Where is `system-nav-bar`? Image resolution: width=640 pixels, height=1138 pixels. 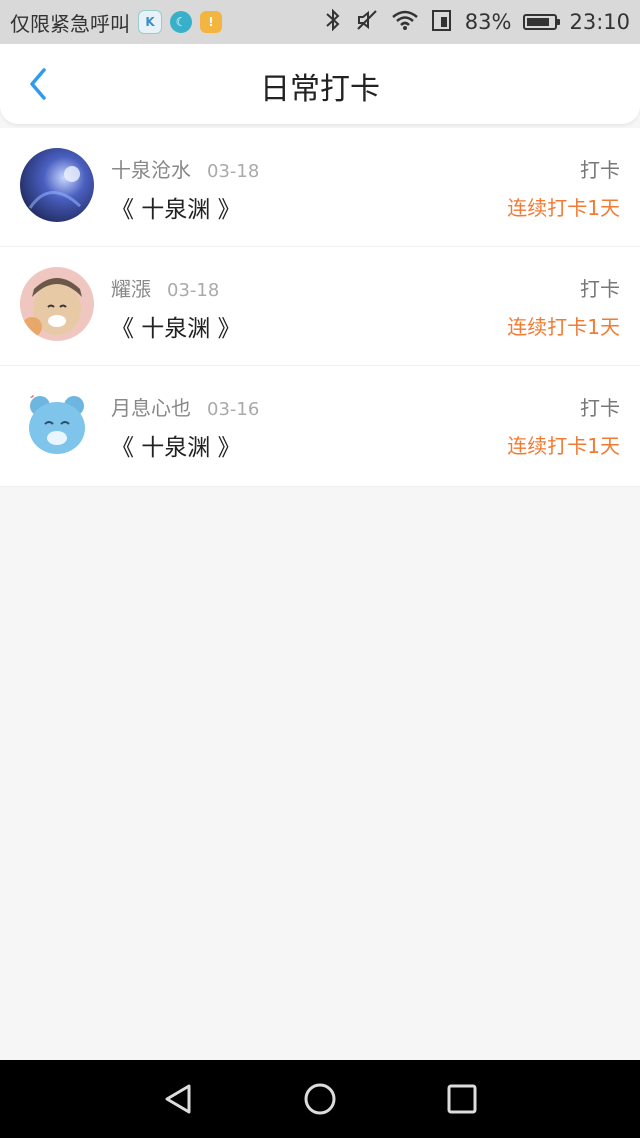
system-nav-bar is located at coordinates (320, 1099).